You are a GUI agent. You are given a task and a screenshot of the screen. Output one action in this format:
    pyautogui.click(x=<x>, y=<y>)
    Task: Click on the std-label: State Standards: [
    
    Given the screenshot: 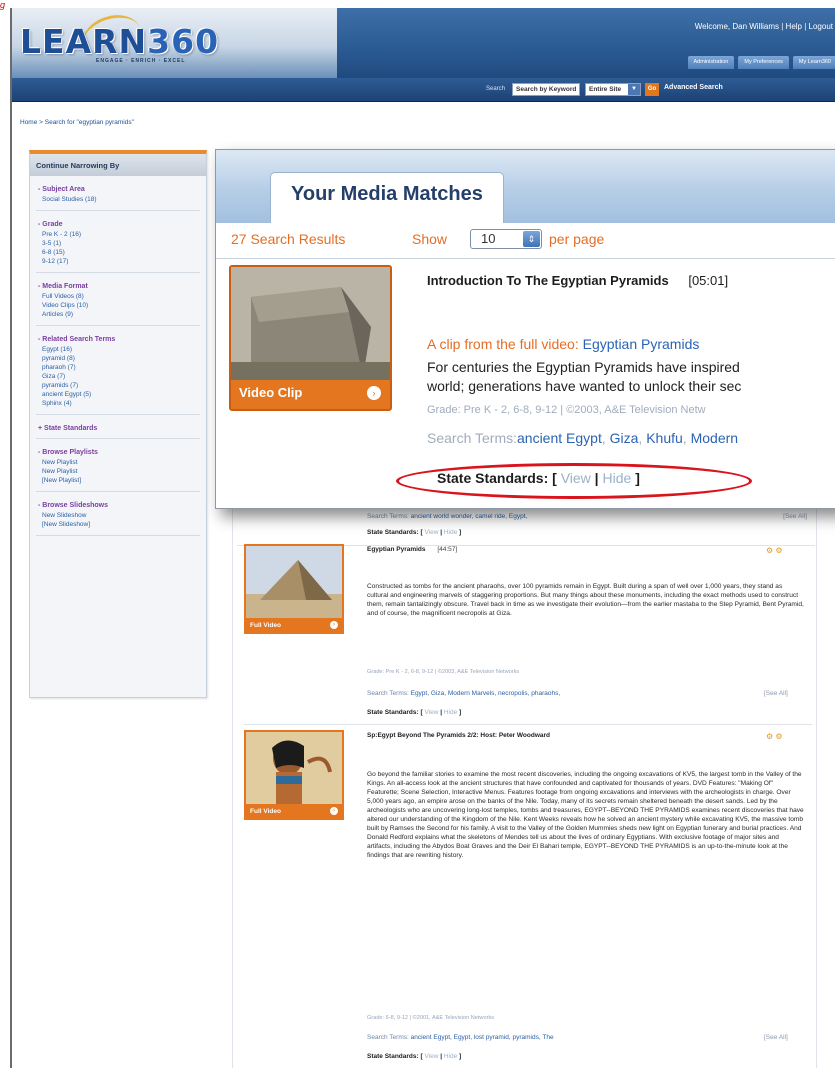 What is the action you would take?
    pyautogui.click(x=395, y=712)
    